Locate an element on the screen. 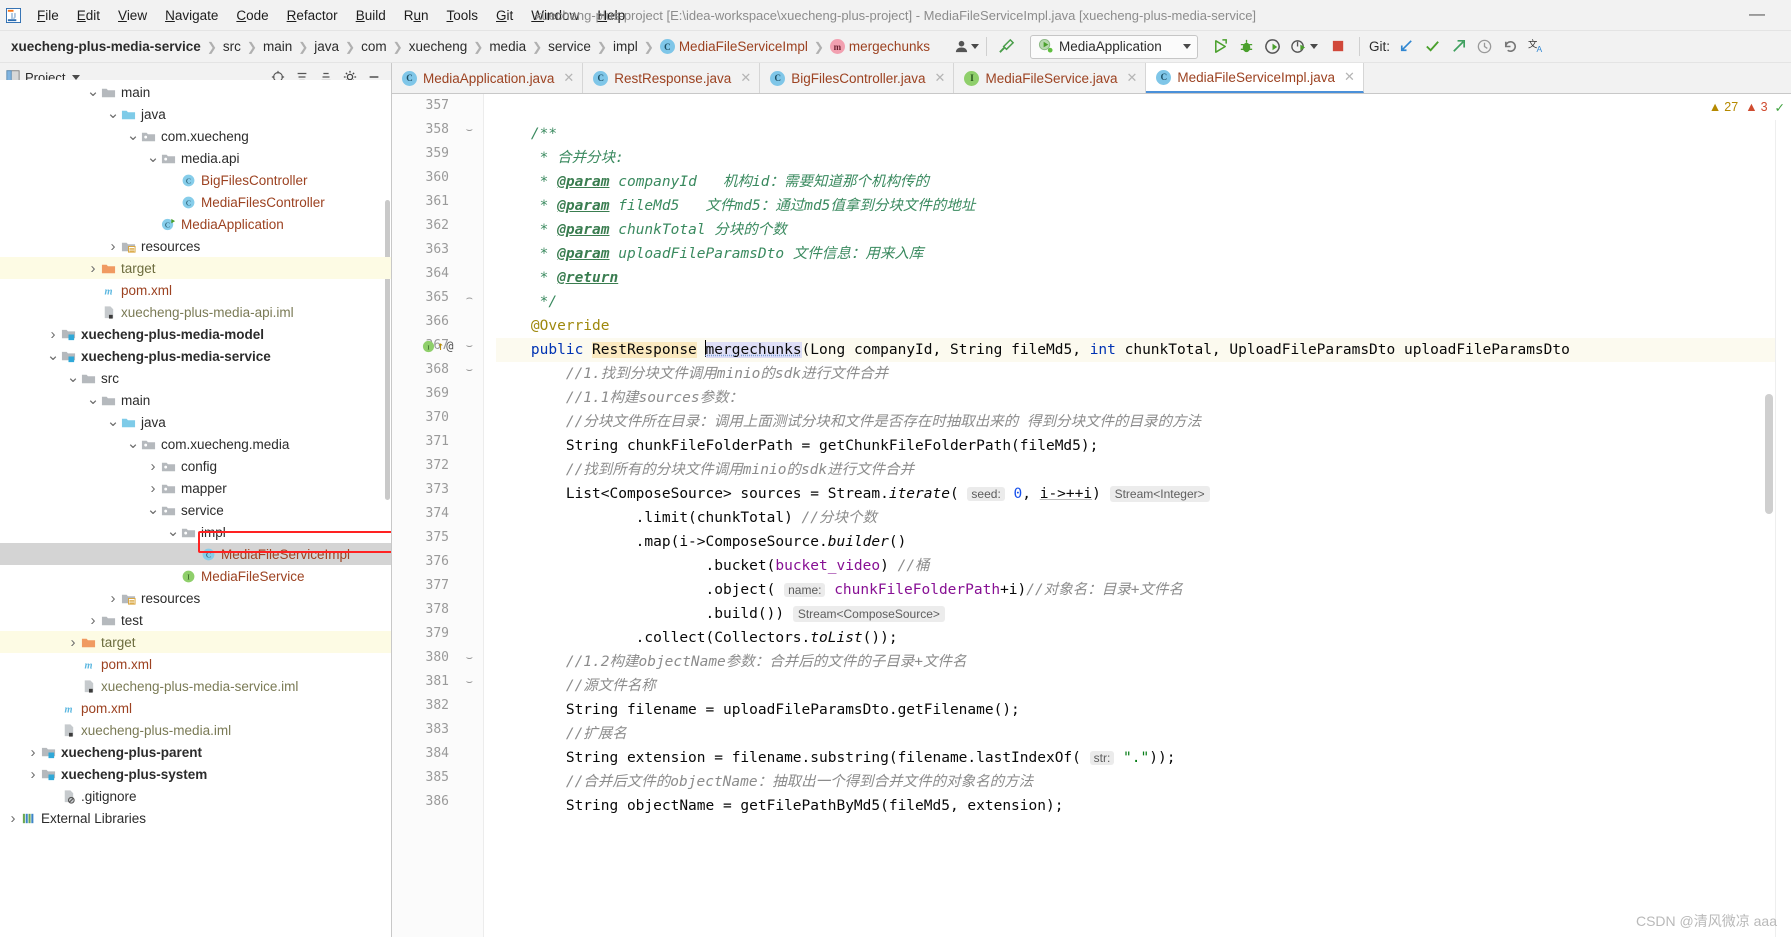 Image resolution: width=1791 pixels, height=937 pixels. breadcrumb-src: src is located at coordinates (232, 46).